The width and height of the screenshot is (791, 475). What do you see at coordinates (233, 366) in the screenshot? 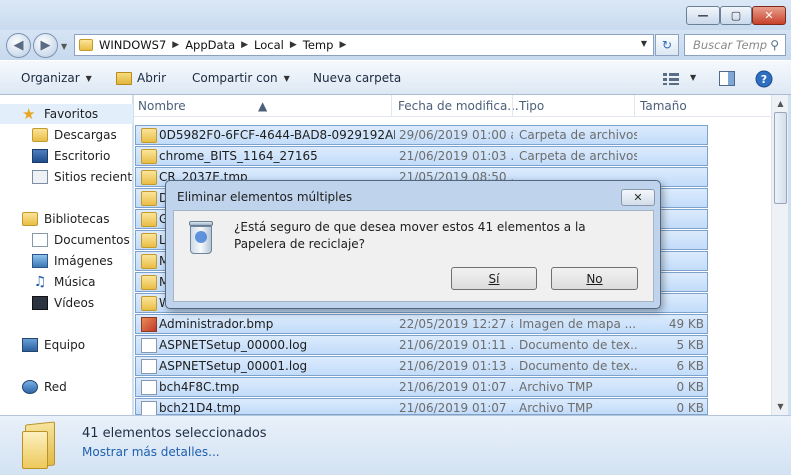
I see `file-name: ASPNETSetup_00001.log` at bounding box center [233, 366].